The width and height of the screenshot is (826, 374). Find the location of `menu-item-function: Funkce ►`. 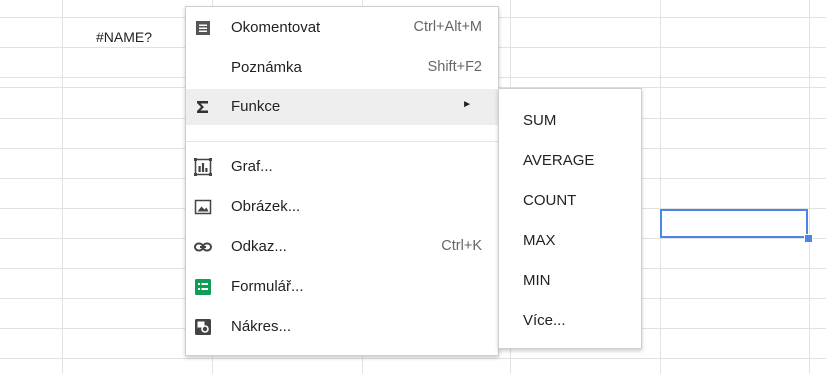

menu-item-function: Funkce ► is located at coordinates (342, 107).